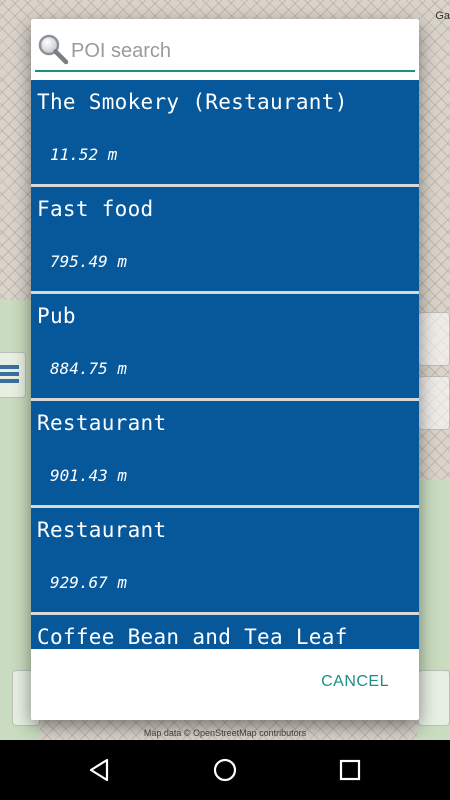  What do you see at coordinates (225, 733) in the screenshot?
I see `map-attribution: Map data © OpenStreetMap contributors` at bounding box center [225, 733].